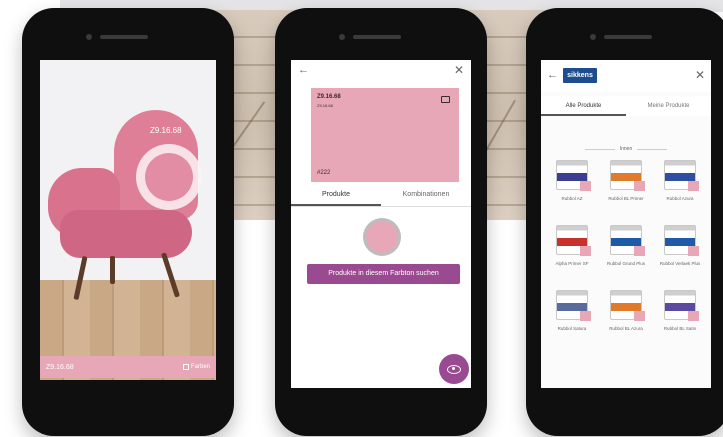 Image resolution: width=723 pixels, height=437 pixels. Describe the element at coordinates (652, 149) in the screenshot. I see `section-divider` at that location.